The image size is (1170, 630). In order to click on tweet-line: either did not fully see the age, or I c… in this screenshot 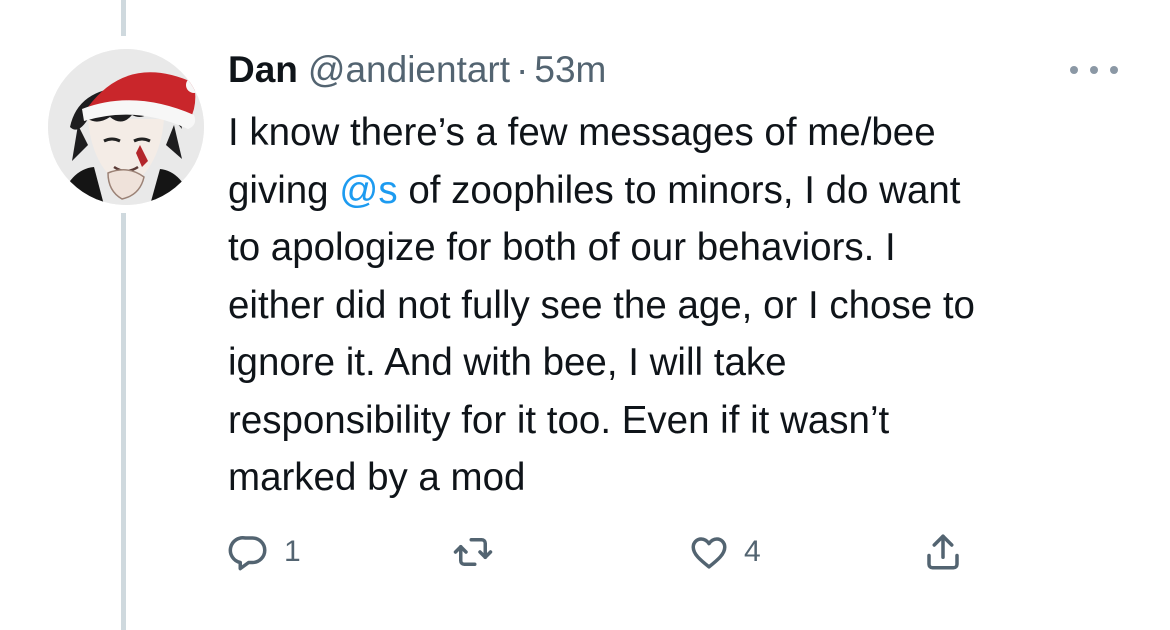, I will do `click(601, 305)`.